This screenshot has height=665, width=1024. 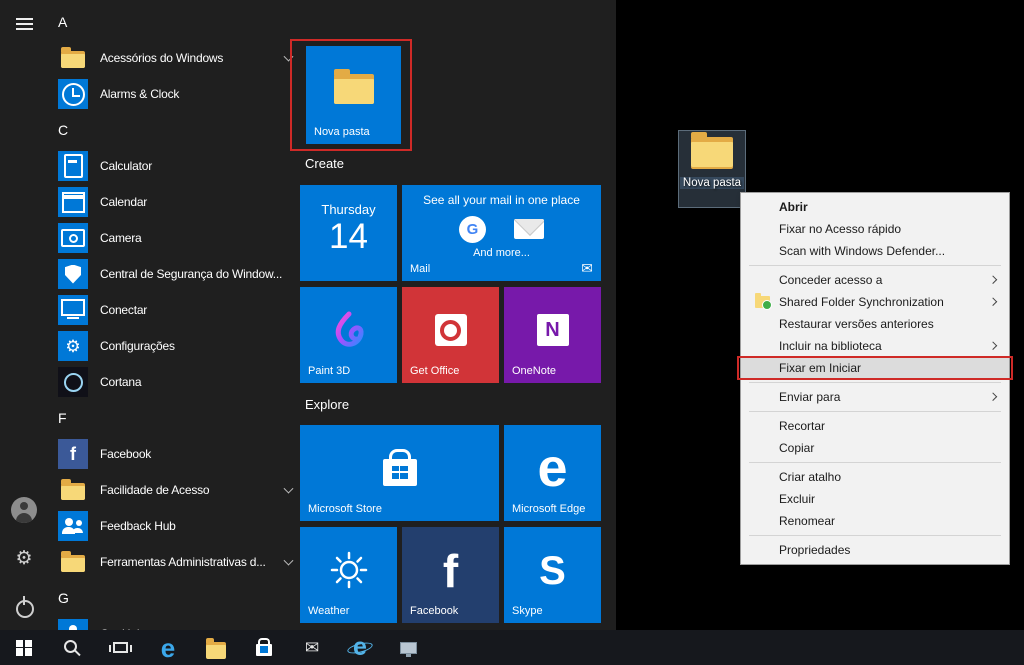 I want to click on office-icon, so click(x=450, y=330).